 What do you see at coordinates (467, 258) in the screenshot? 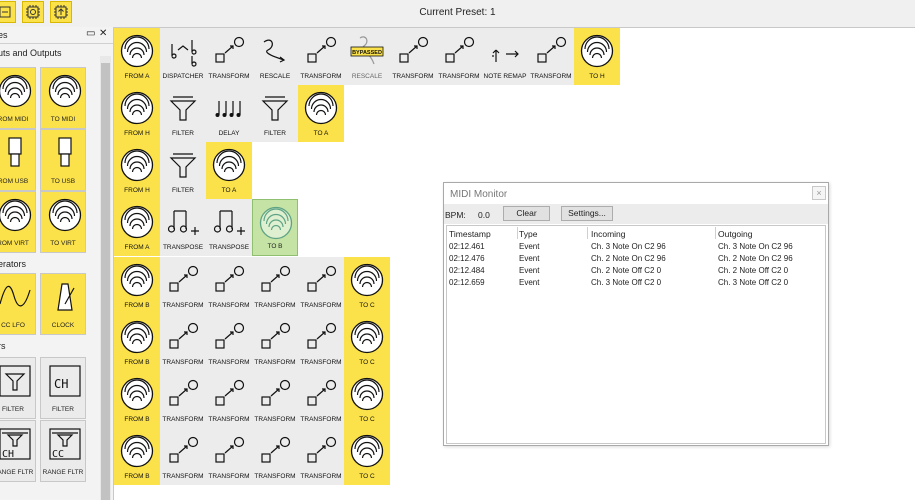
I see `table-cell: 02:12.476` at bounding box center [467, 258].